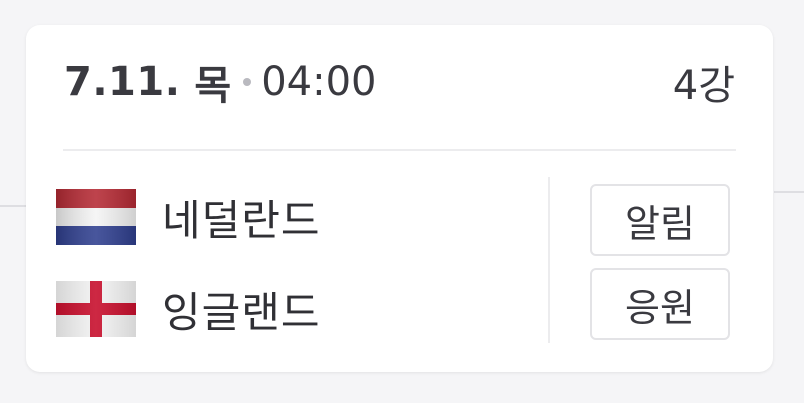 The width and height of the screenshot is (804, 403). I want to click on vertical-divider, so click(549, 260).